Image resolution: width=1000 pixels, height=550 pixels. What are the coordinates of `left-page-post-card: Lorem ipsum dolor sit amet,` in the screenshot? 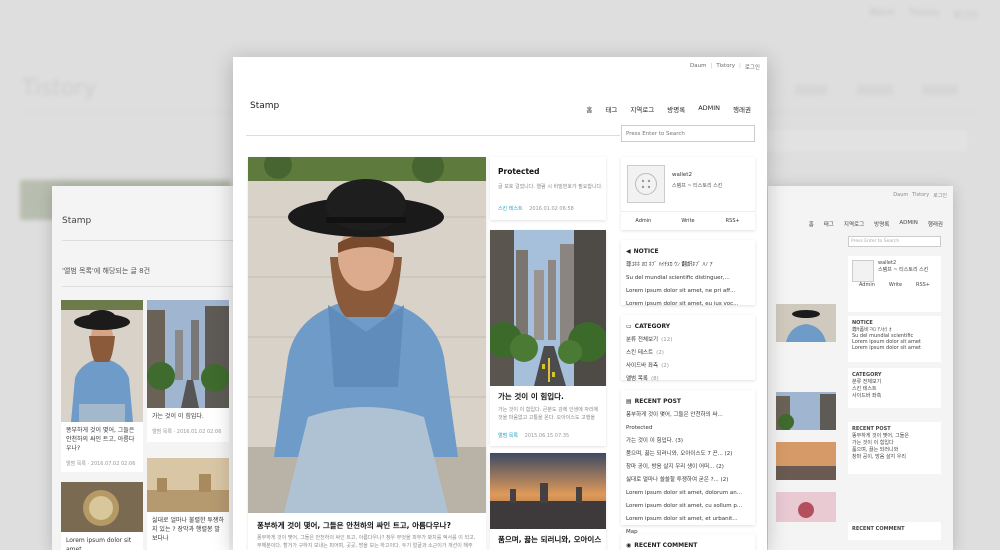 It's located at (102, 516).